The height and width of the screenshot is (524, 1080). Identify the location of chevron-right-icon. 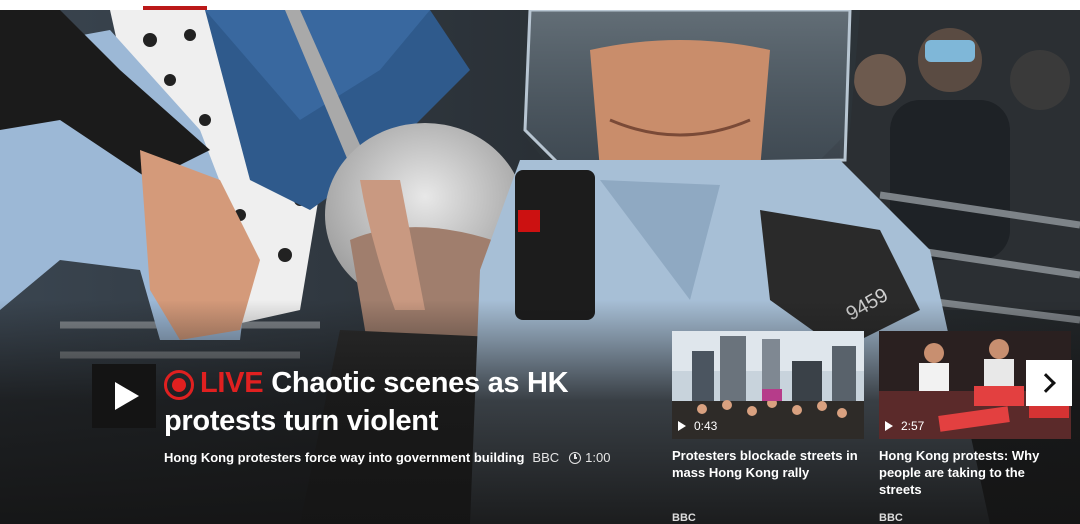
(1046, 383).